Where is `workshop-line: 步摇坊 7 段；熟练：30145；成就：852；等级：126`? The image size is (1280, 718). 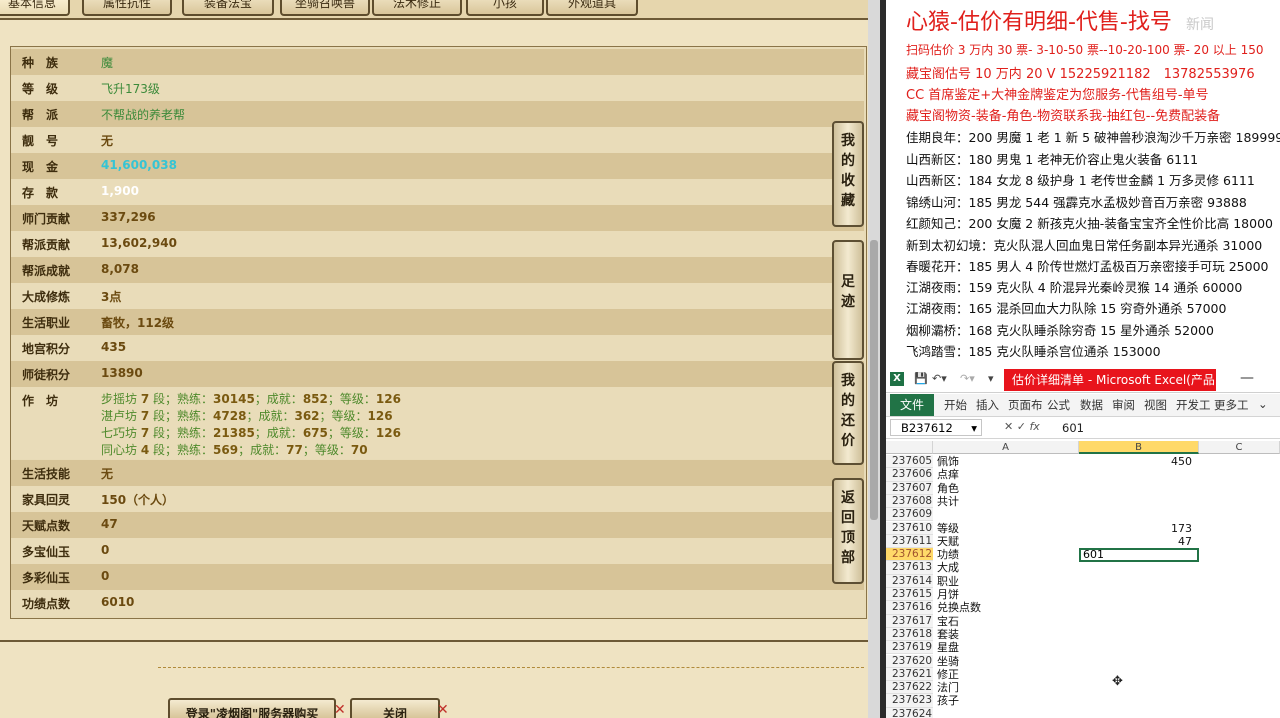 workshop-line: 步摇坊 7 段；熟练：30145；成就：852；等级：126 is located at coordinates (251, 399).